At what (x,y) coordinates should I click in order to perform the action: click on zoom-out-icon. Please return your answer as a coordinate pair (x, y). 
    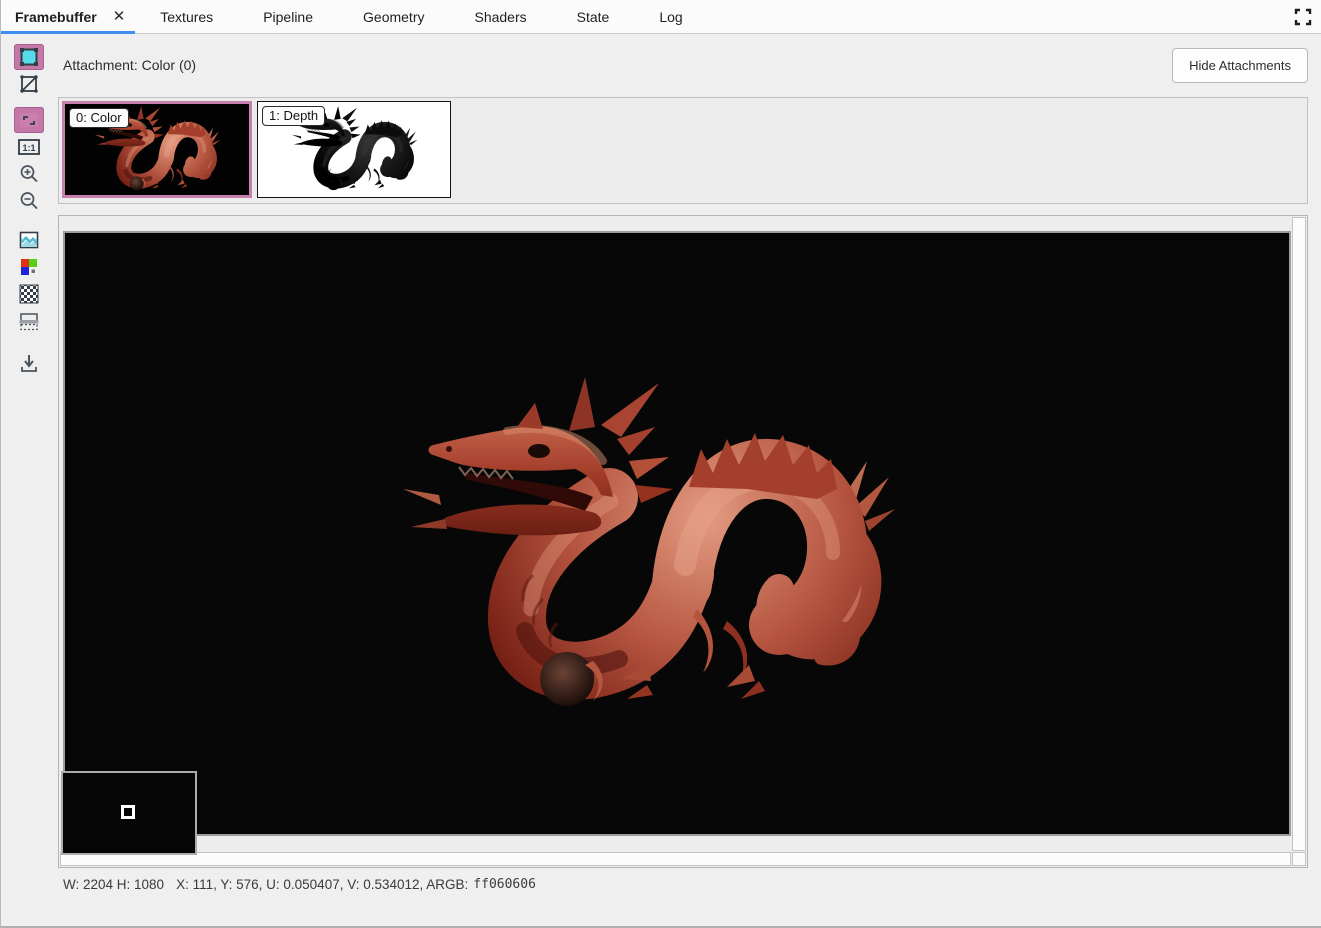
    Looking at the image, I should click on (29, 201).